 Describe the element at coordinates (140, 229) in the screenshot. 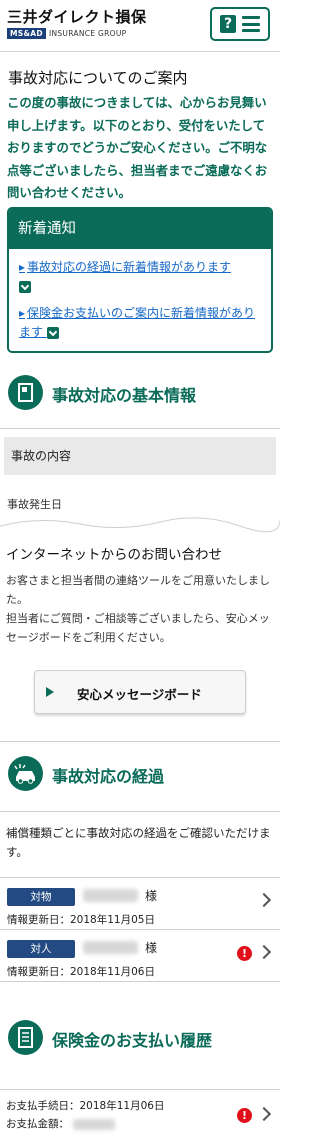

I see `new-notice-title: 新着通知` at that location.